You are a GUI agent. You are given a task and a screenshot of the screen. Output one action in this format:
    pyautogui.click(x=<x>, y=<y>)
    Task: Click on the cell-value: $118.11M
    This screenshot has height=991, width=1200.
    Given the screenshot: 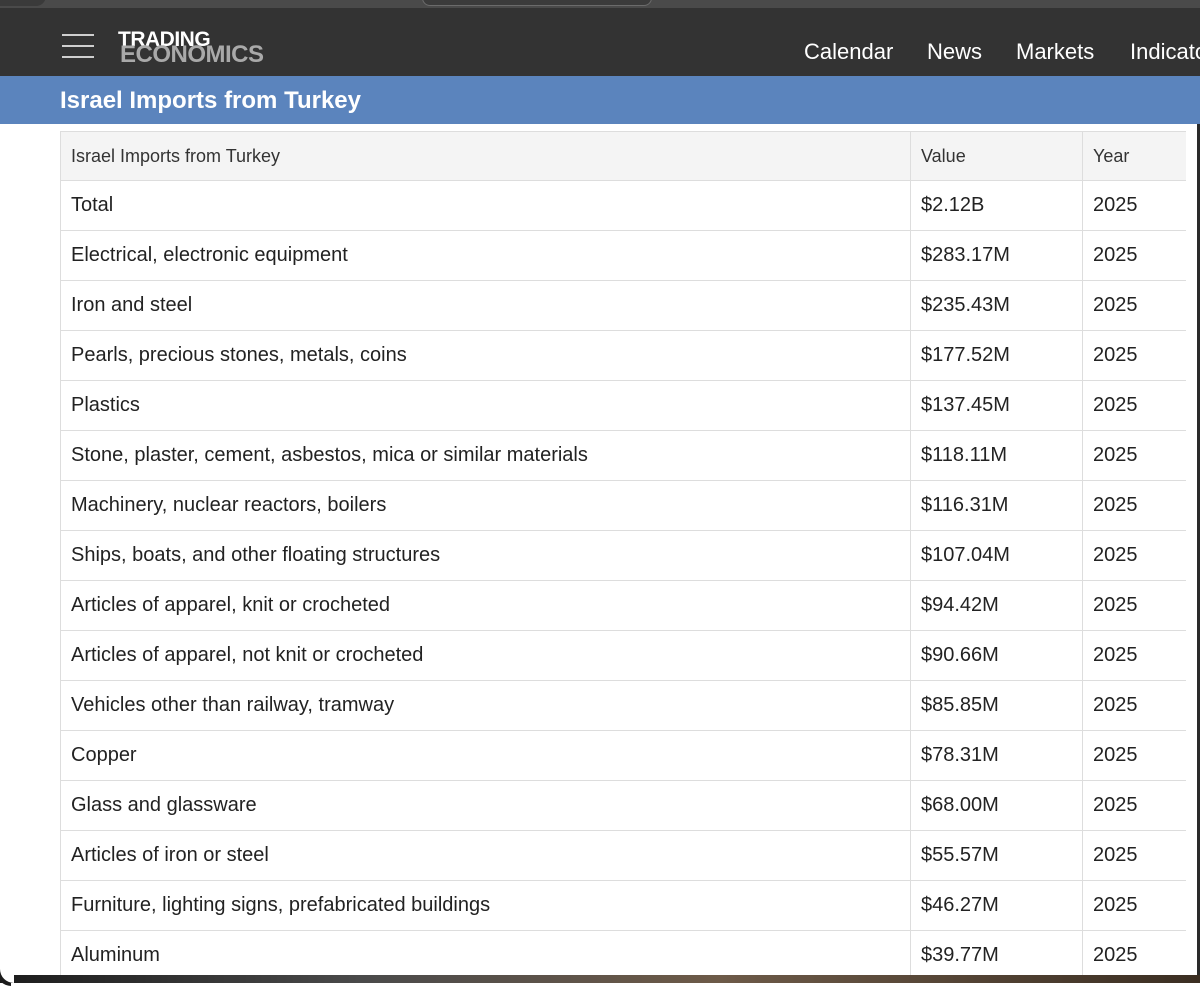 What is the action you would take?
    pyautogui.click(x=996, y=455)
    